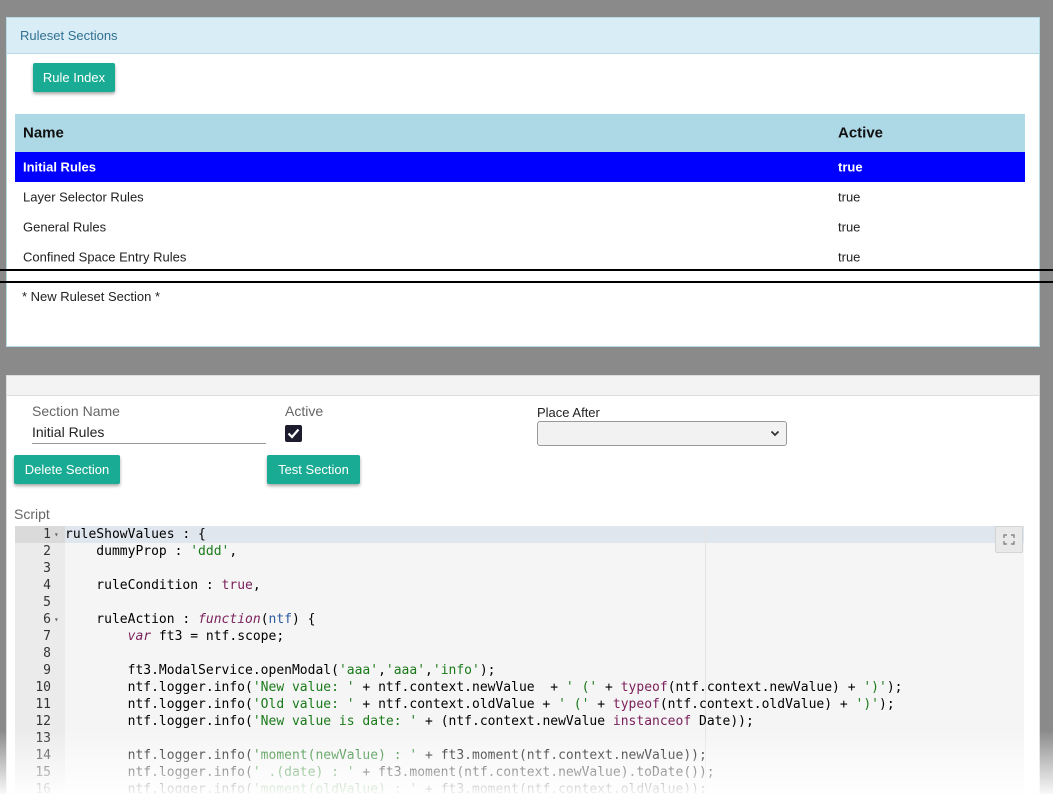 Image resolution: width=1053 pixels, height=794 pixels. What do you see at coordinates (151, 551) in the screenshot?
I see `code-line: dummyProp : 'ddd',` at bounding box center [151, 551].